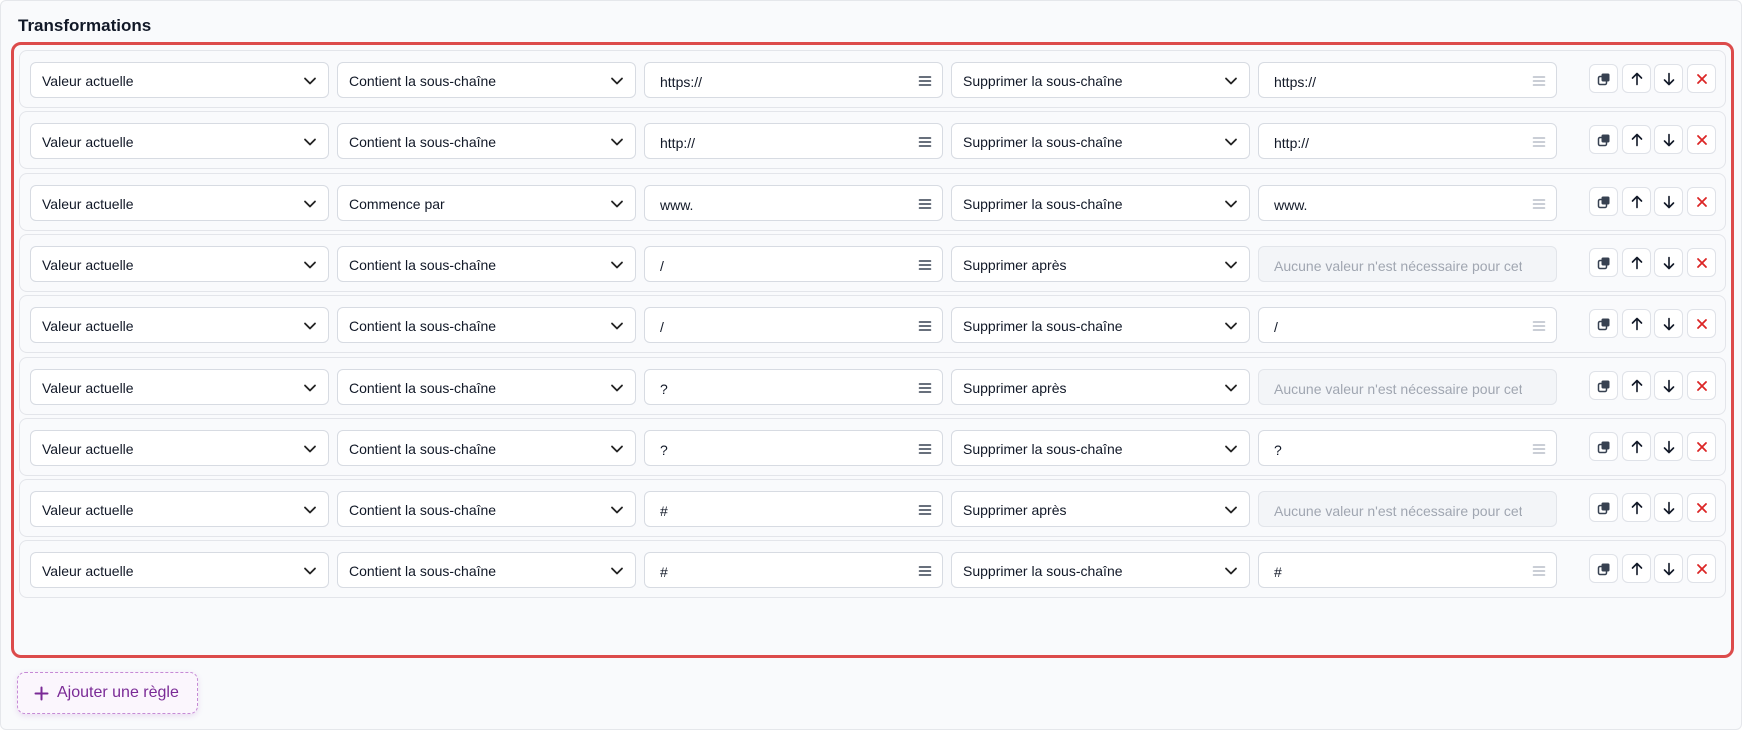 The width and height of the screenshot is (1742, 730). Describe the element at coordinates (793, 141) in the screenshot. I see `match-input: http://` at that location.